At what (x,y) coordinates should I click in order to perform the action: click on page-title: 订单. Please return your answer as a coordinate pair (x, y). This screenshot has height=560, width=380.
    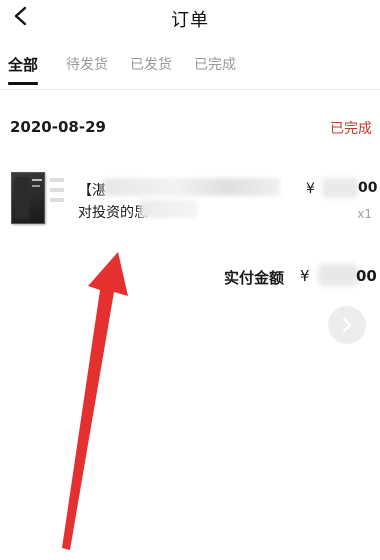
    Looking at the image, I should click on (190, 20).